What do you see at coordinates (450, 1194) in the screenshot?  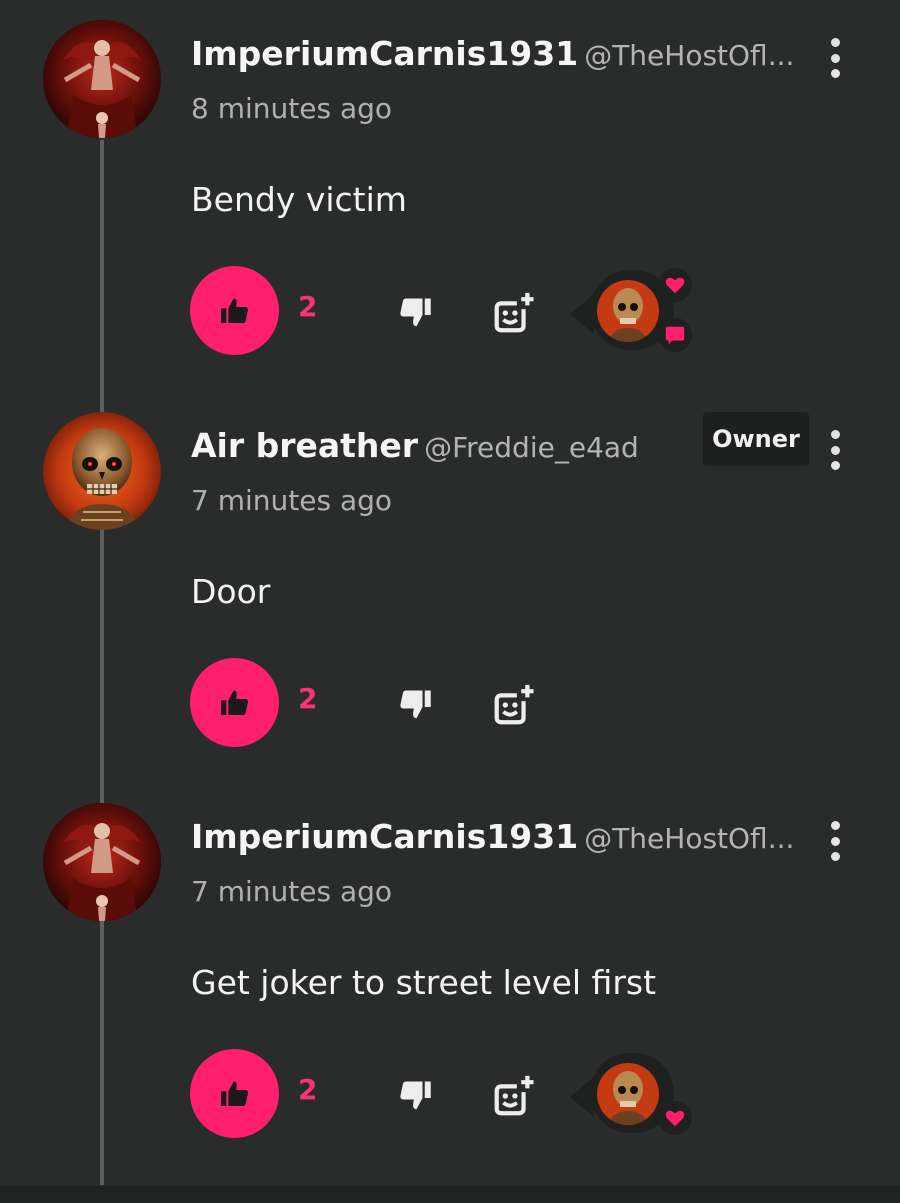 I see `bottom-bar` at bounding box center [450, 1194].